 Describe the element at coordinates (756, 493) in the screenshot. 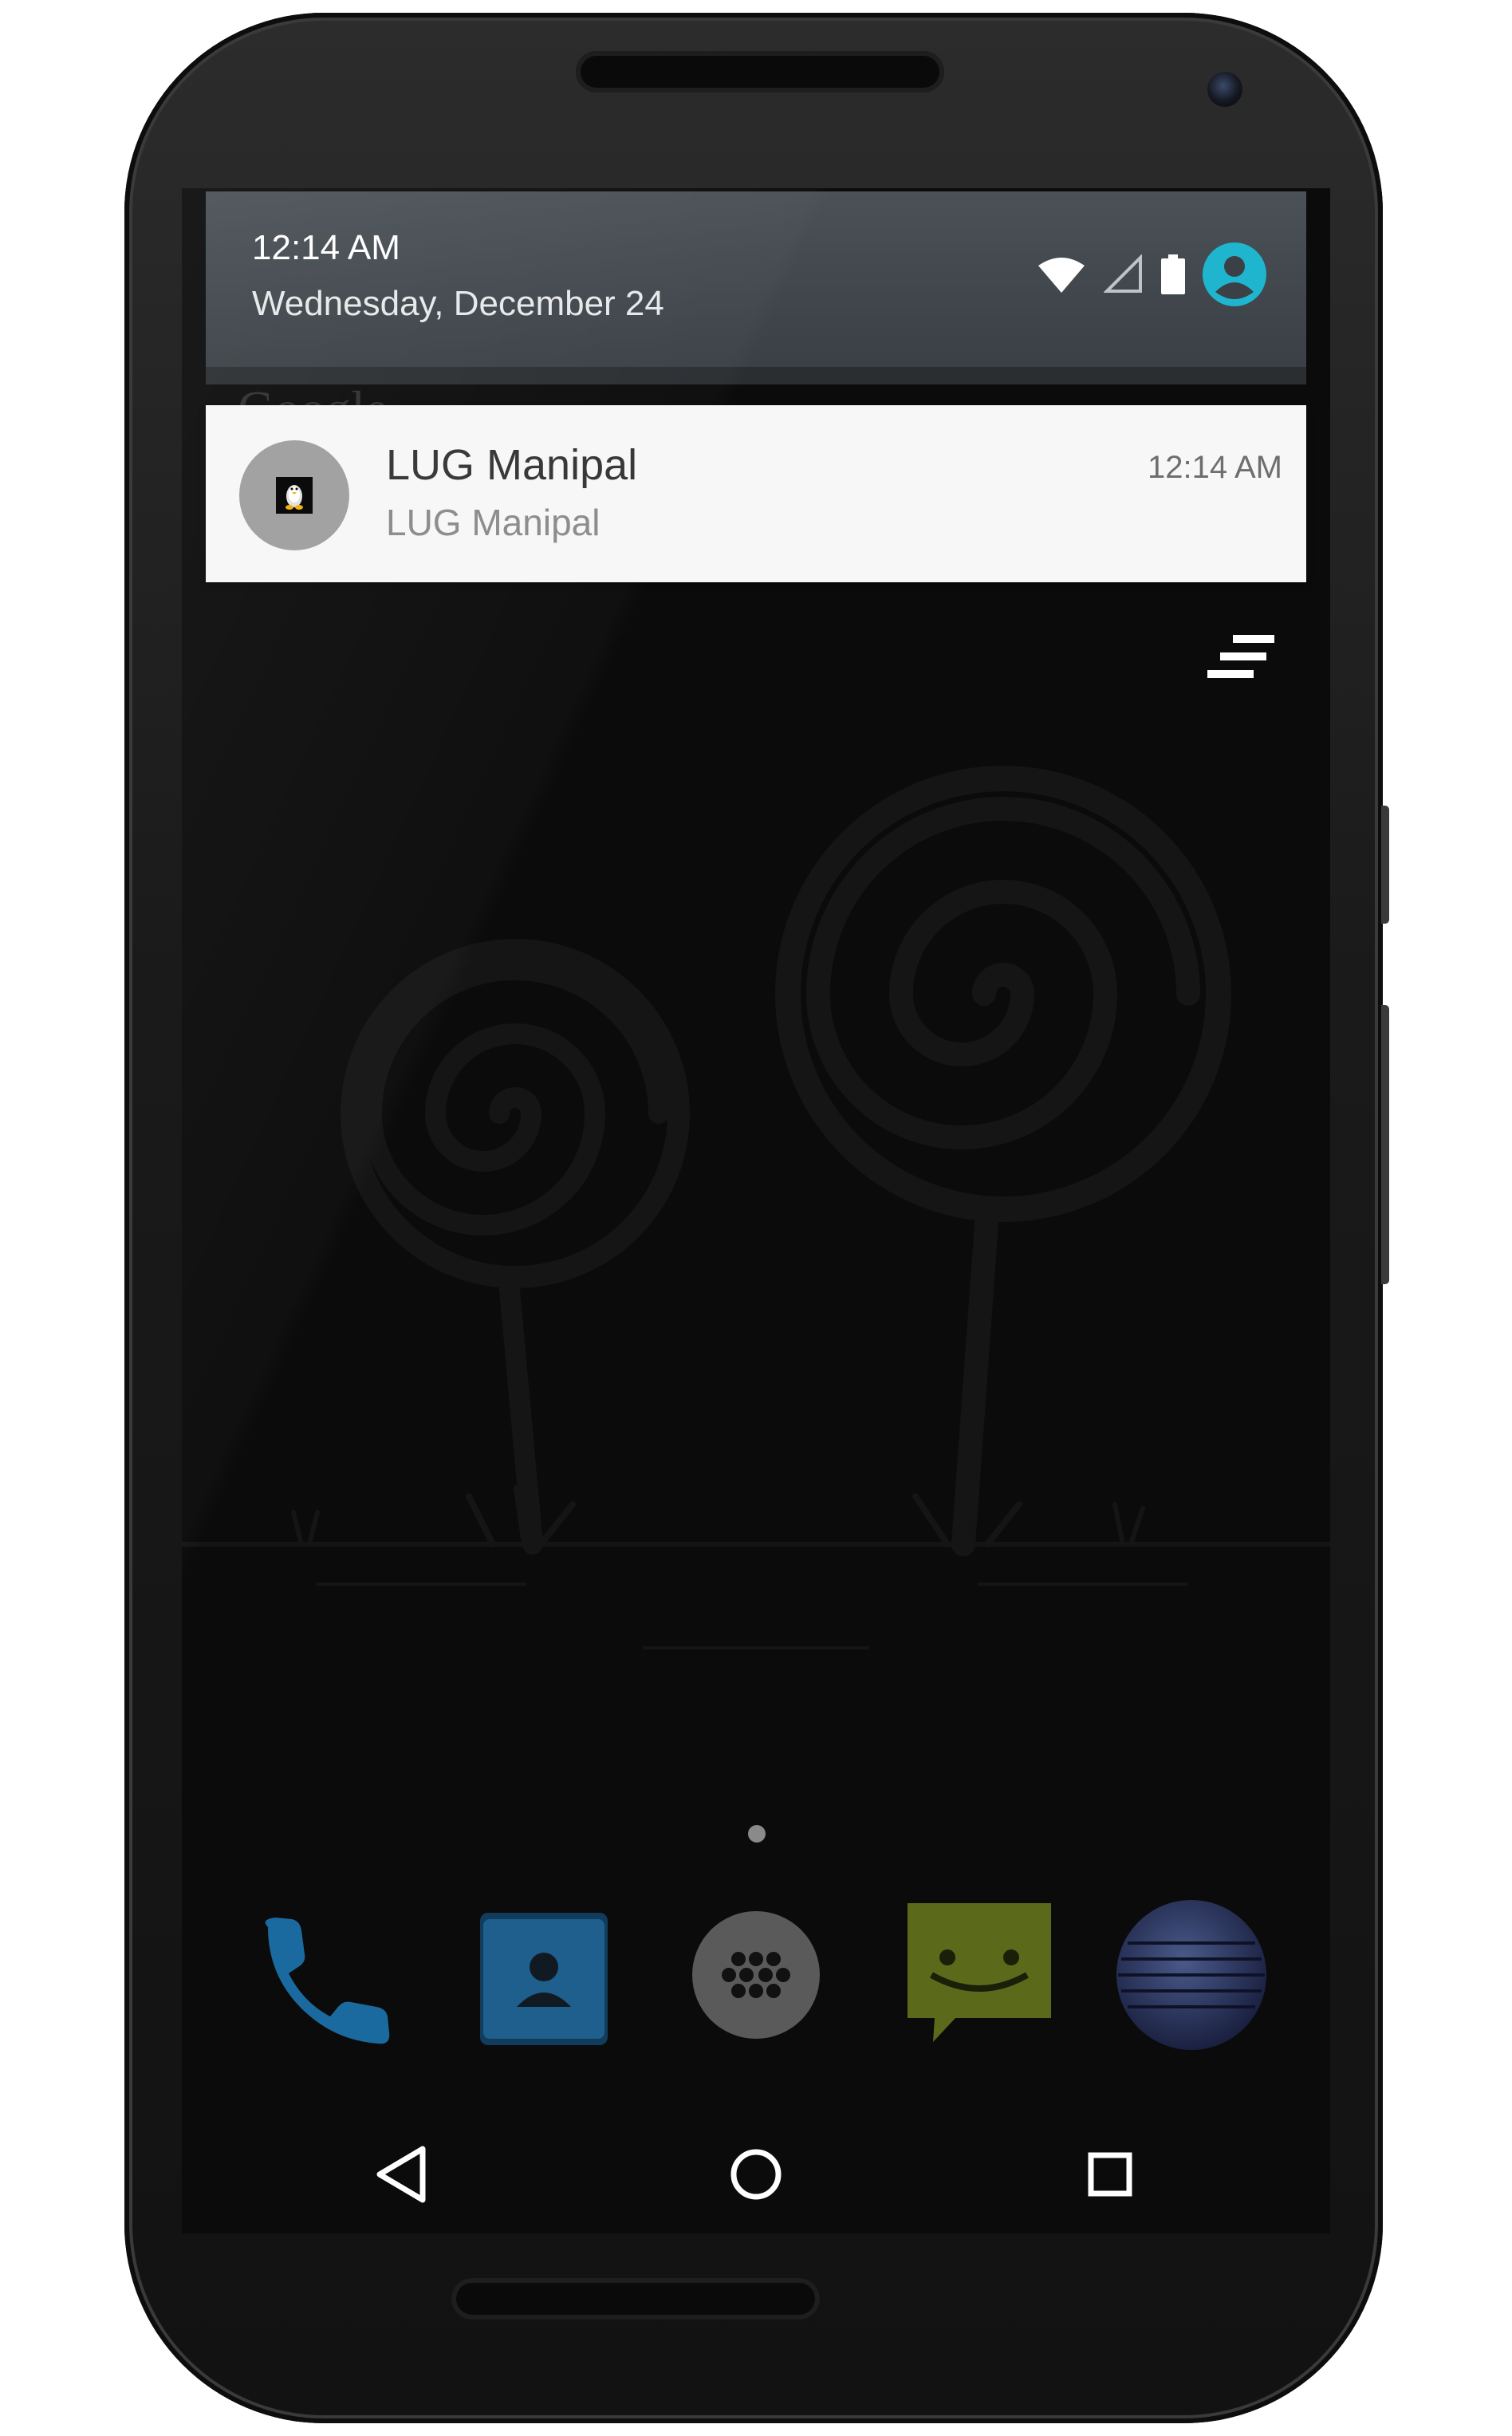

I see `notification-card: LUG Manipal LUG Manipal 12:14 AM` at that location.